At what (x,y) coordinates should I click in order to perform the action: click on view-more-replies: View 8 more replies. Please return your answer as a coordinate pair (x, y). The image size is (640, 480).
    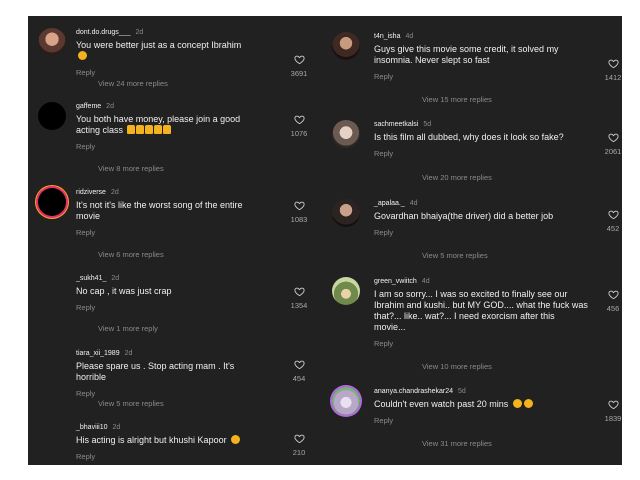
    Looking at the image, I should click on (131, 168).